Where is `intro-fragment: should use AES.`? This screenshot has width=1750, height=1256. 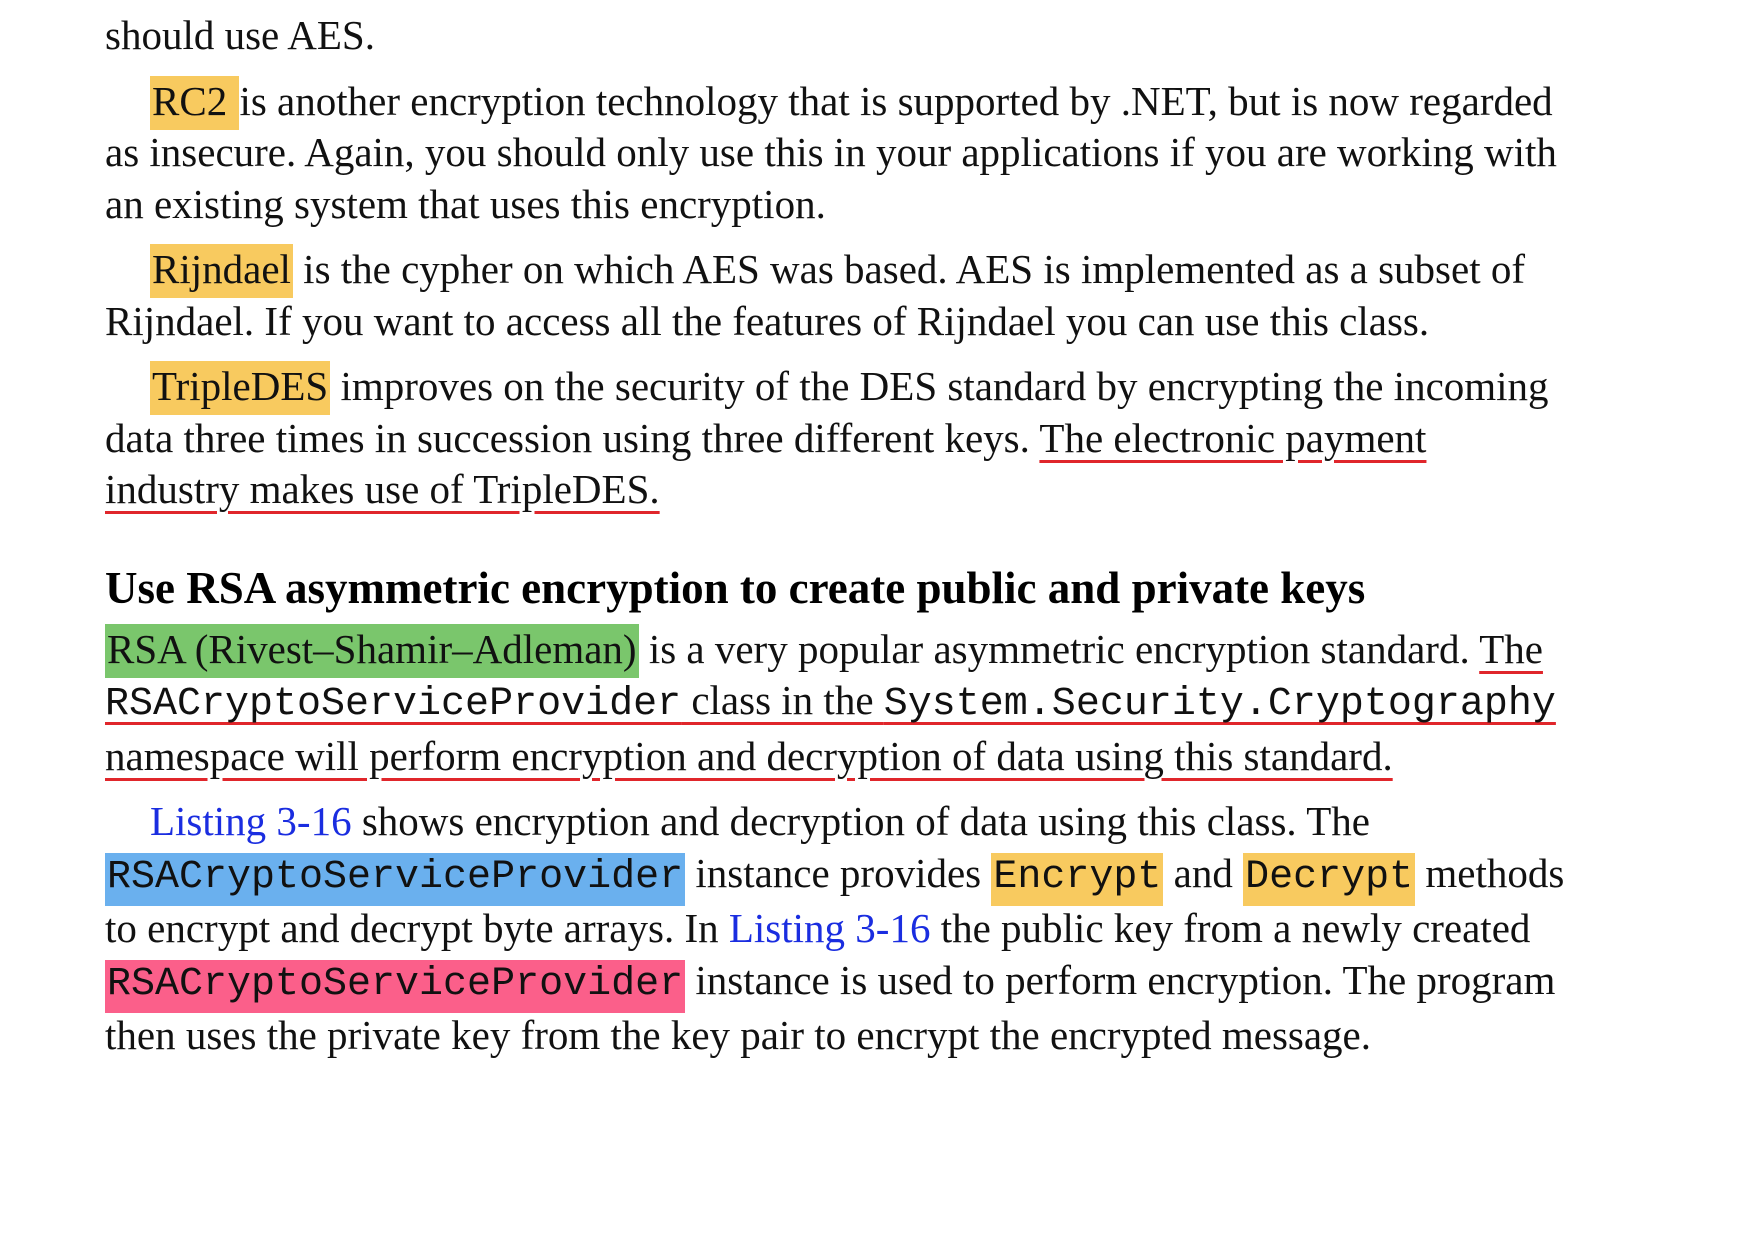
intro-fragment: should use AES. is located at coordinates (240, 35).